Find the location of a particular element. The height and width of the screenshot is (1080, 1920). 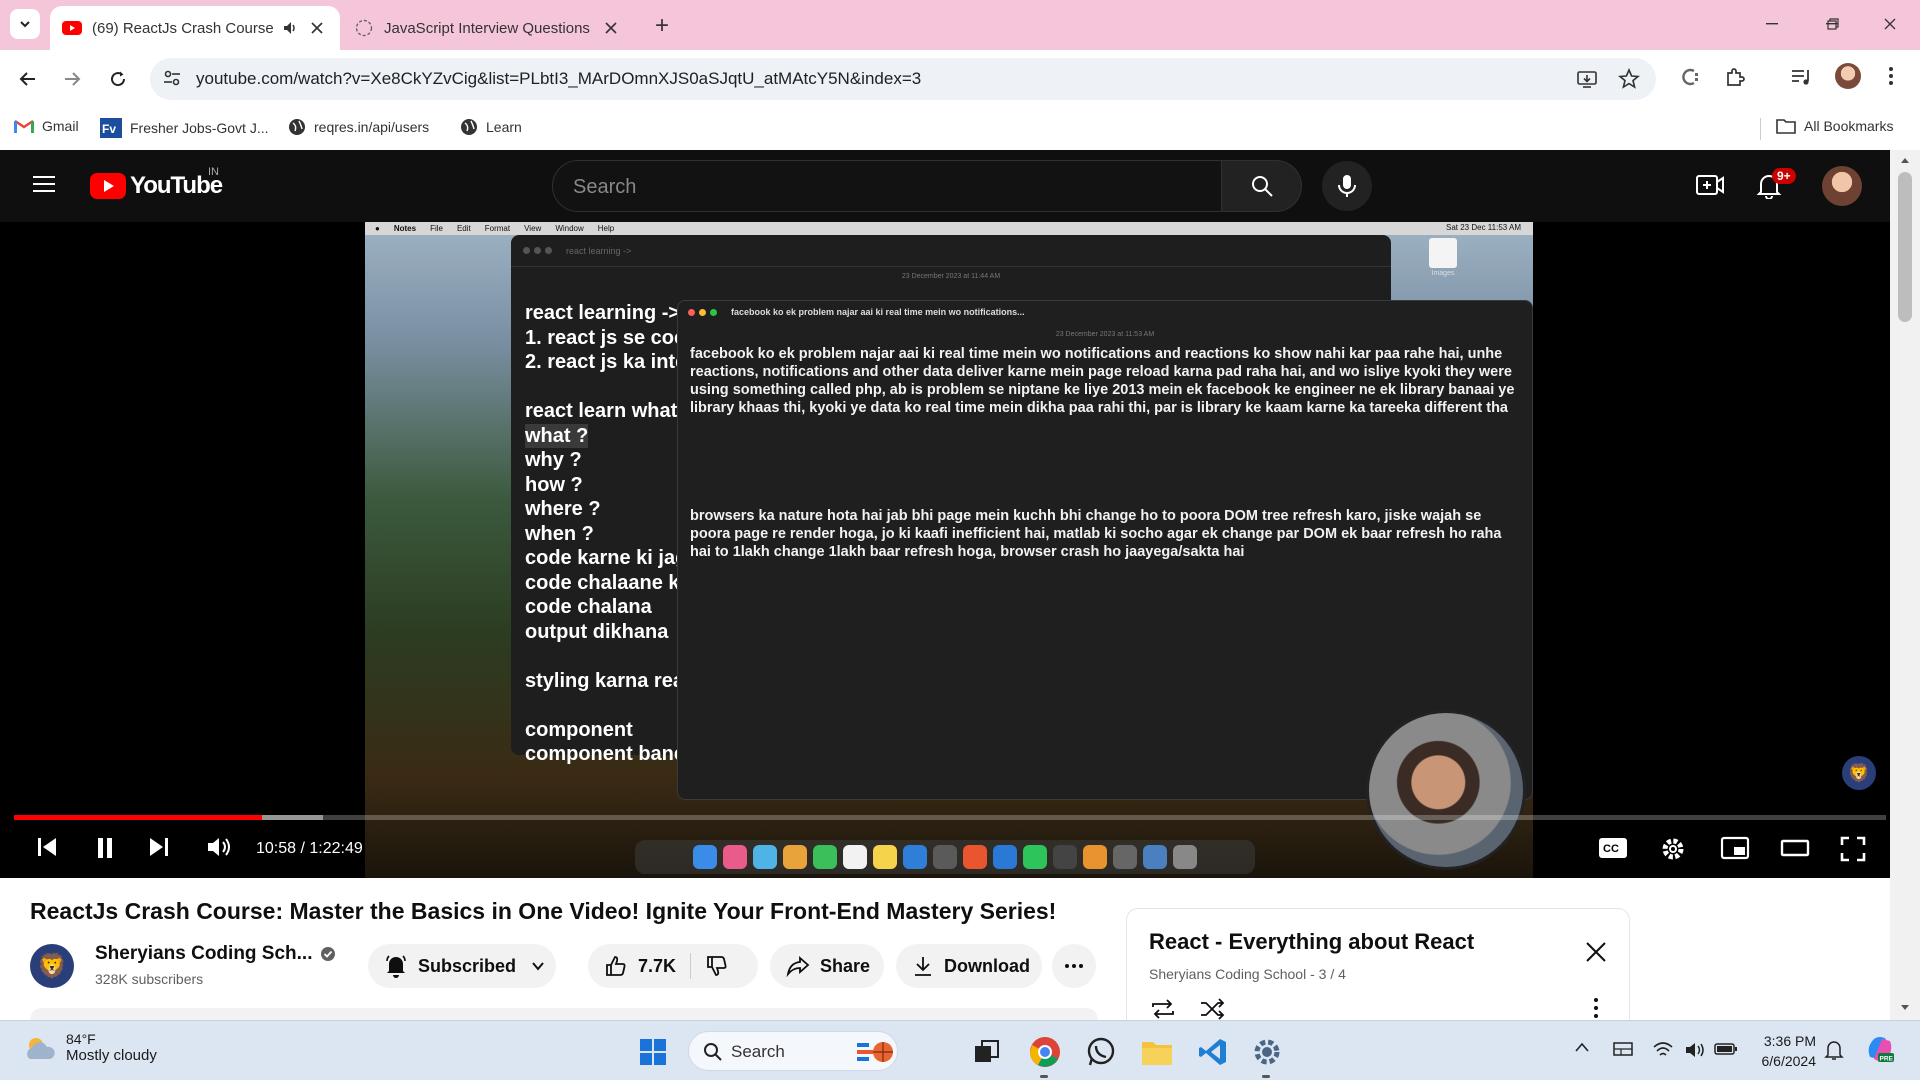

wifi-icon is located at coordinates (1663, 1050).